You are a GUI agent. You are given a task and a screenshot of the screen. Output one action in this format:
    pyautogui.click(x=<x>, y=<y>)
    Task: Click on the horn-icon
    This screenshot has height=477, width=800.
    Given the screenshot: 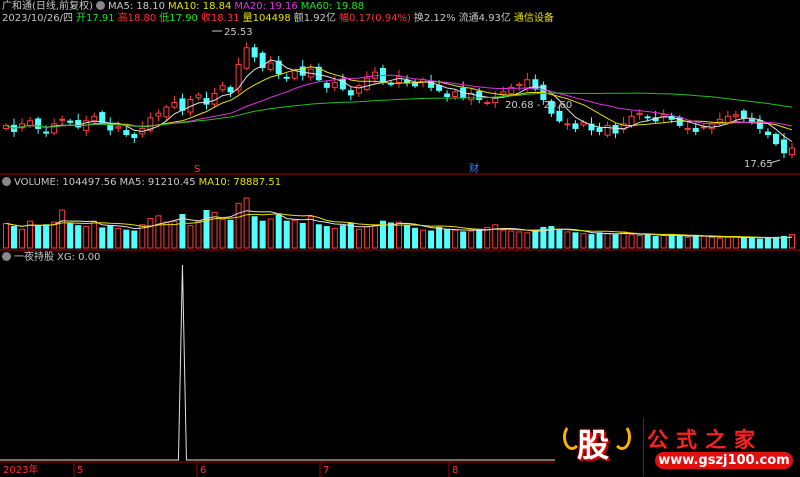 What is the action you would take?
    pyautogui.click(x=622, y=437)
    